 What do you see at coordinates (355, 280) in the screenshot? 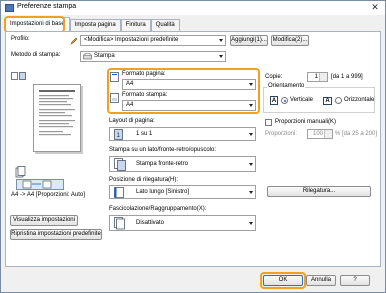
I see `help-button: ?` at bounding box center [355, 280].